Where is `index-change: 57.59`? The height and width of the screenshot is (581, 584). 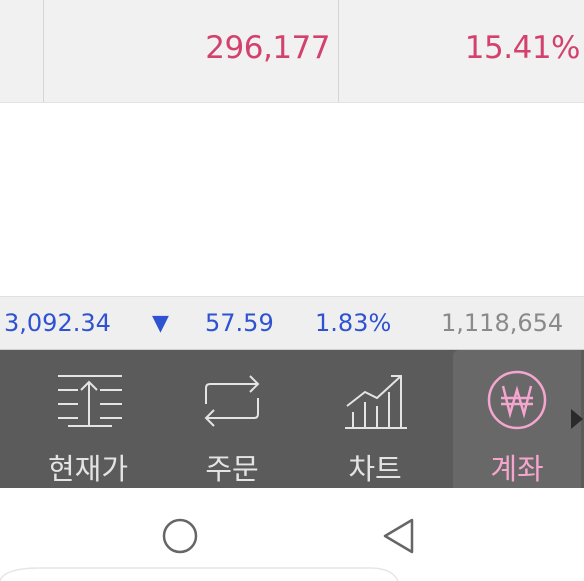 index-change: 57.59 is located at coordinates (239, 323).